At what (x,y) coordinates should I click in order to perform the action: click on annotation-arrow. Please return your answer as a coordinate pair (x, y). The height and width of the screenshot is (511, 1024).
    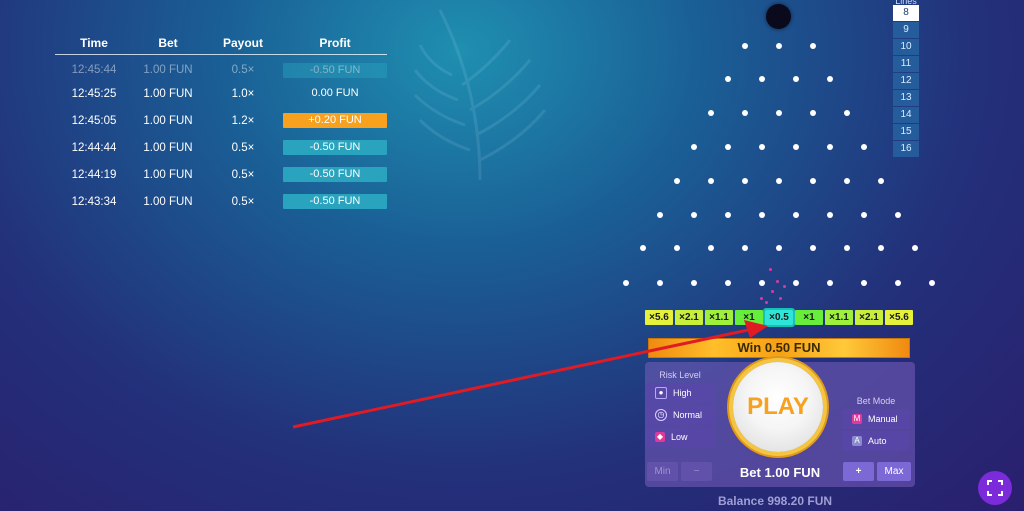
    Looking at the image, I should click on (530, 374).